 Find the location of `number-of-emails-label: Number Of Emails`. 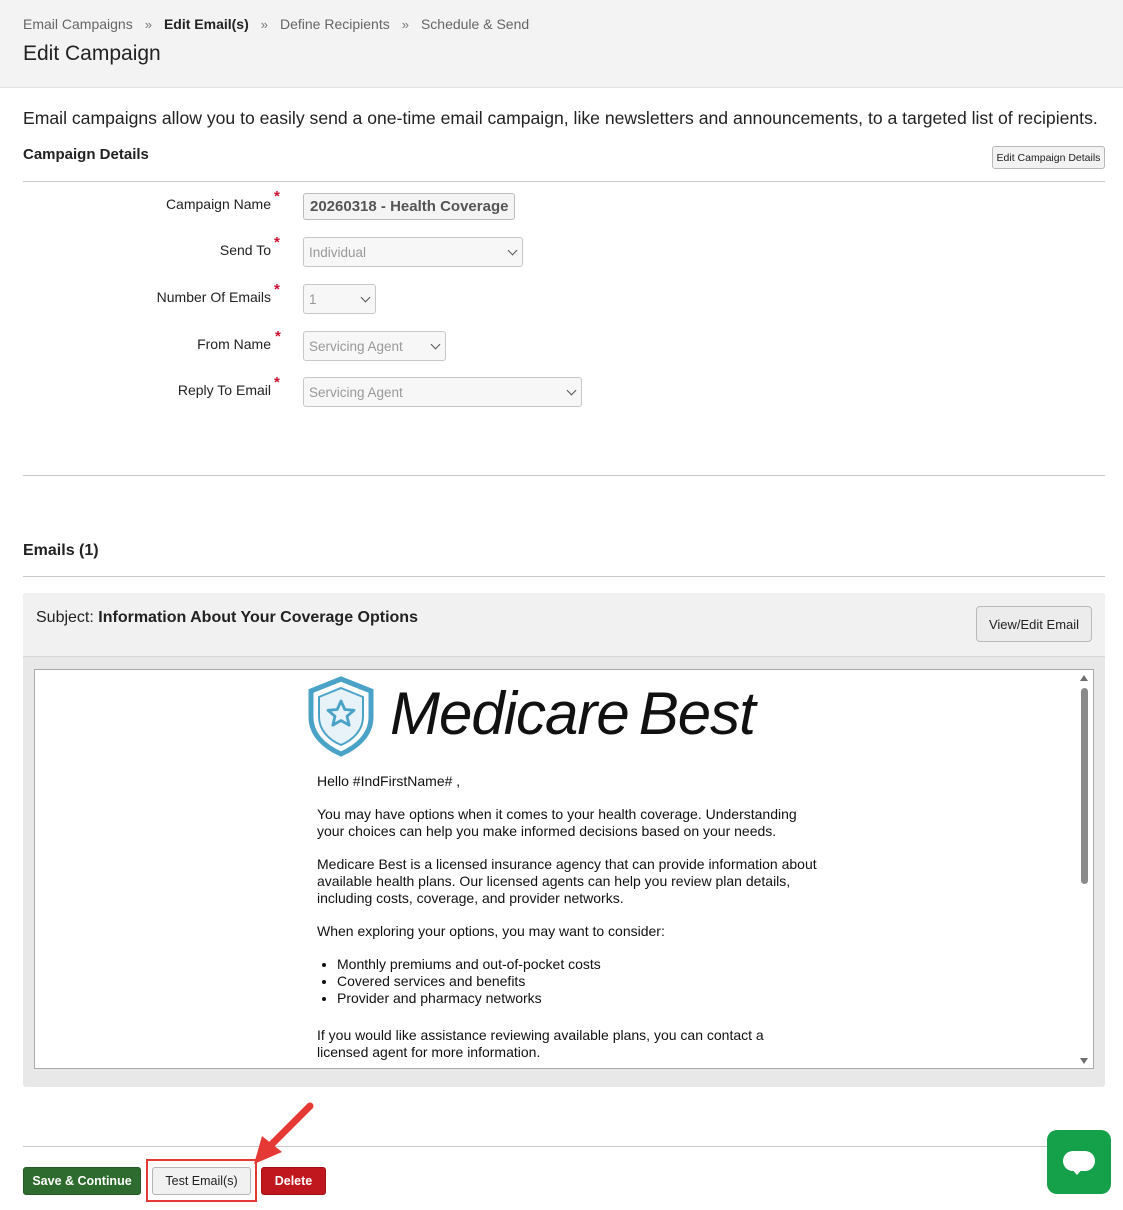

number-of-emails-label: Number Of Emails is located at coordinates (213, 297).